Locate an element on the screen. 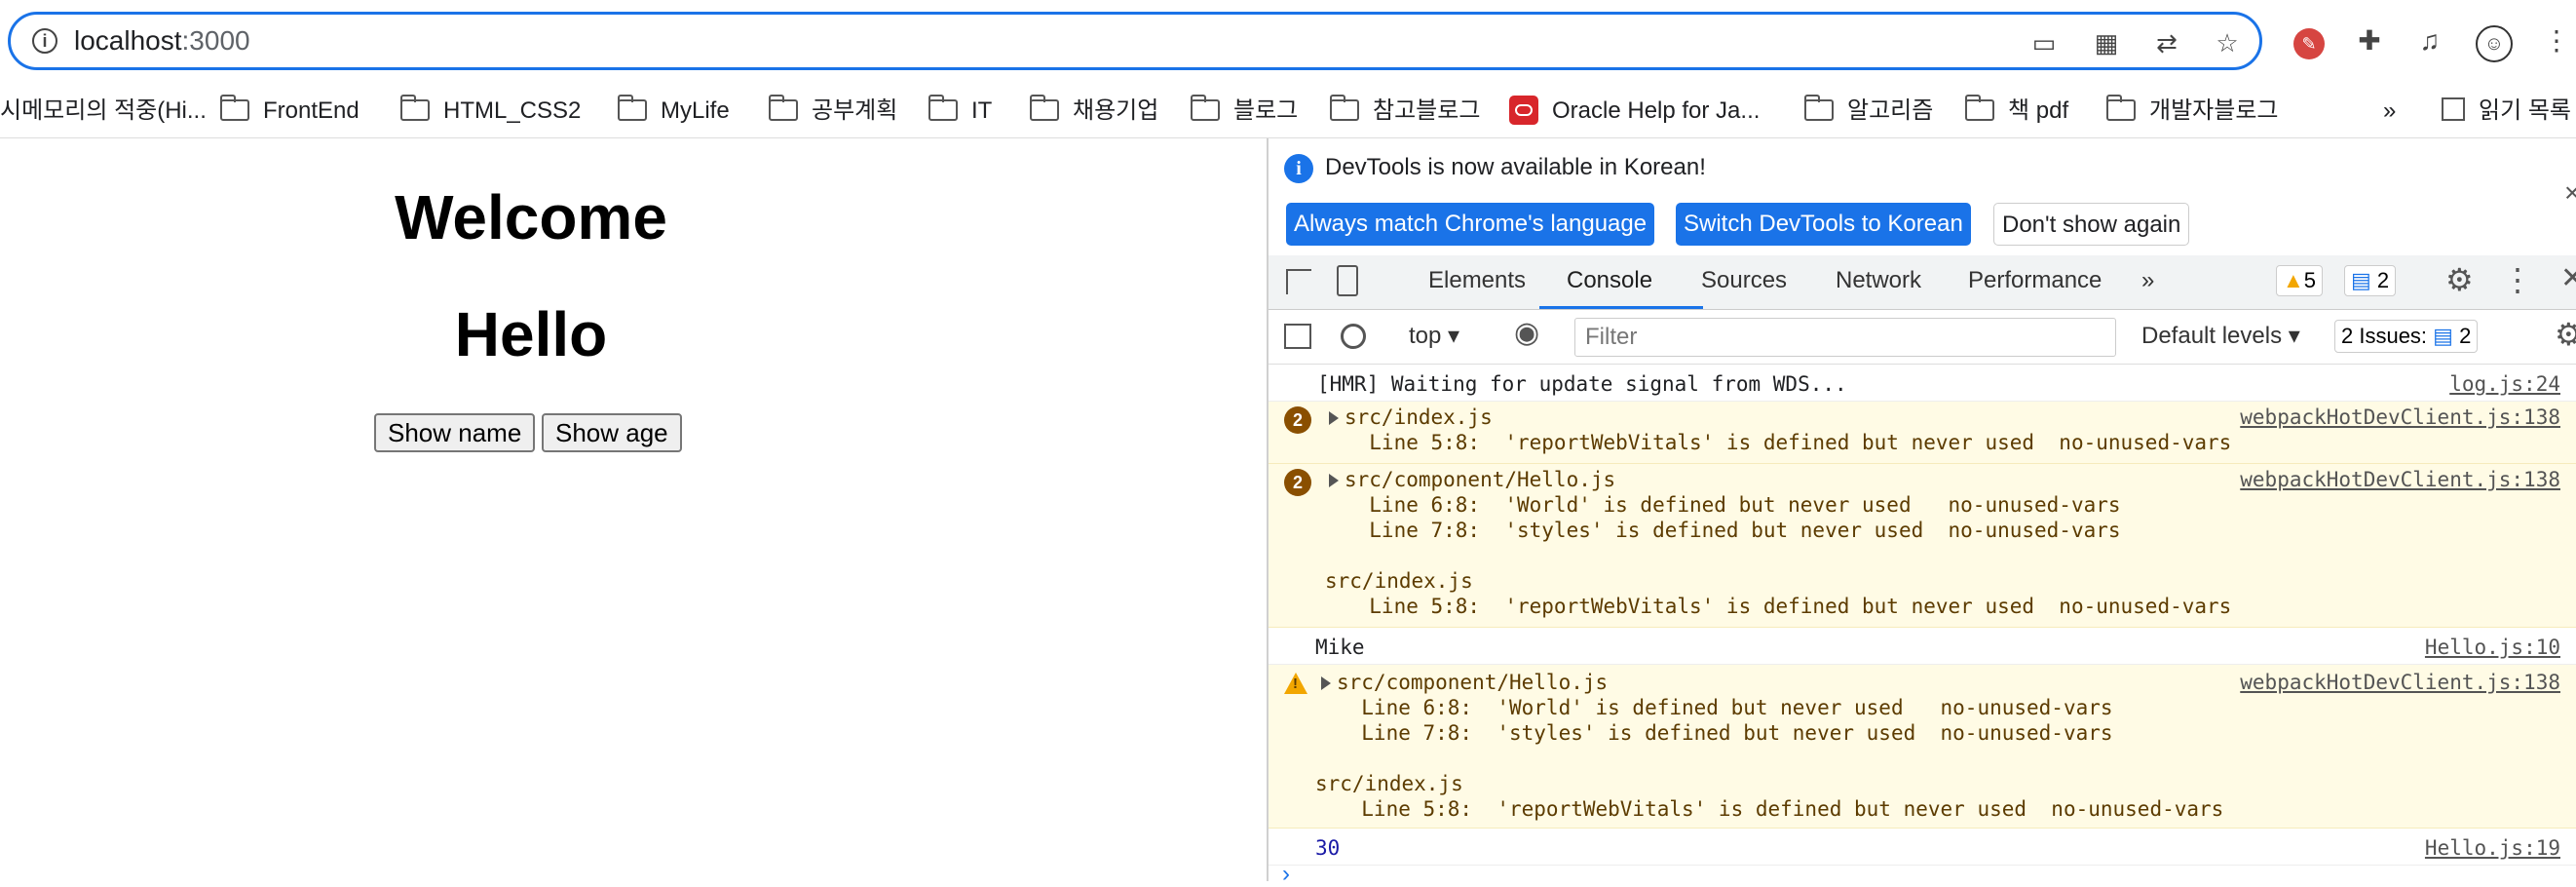  switch-korean-button: Switch DevTools to Korean is located at coordinates (1823, 224).